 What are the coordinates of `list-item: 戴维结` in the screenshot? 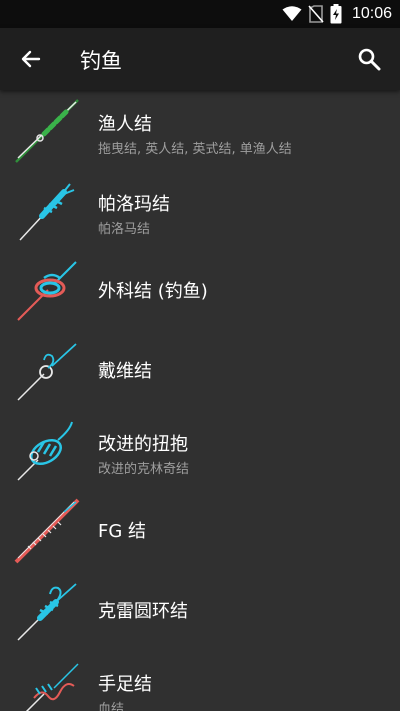 It's located at (200, 370).